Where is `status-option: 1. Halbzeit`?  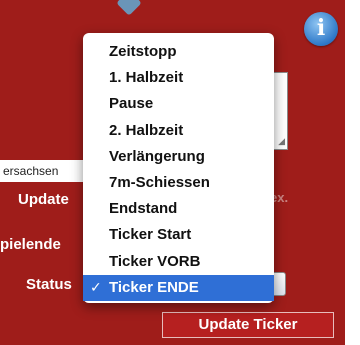 status-option: 1. Halbzeit is located at coordinates (178, 78).